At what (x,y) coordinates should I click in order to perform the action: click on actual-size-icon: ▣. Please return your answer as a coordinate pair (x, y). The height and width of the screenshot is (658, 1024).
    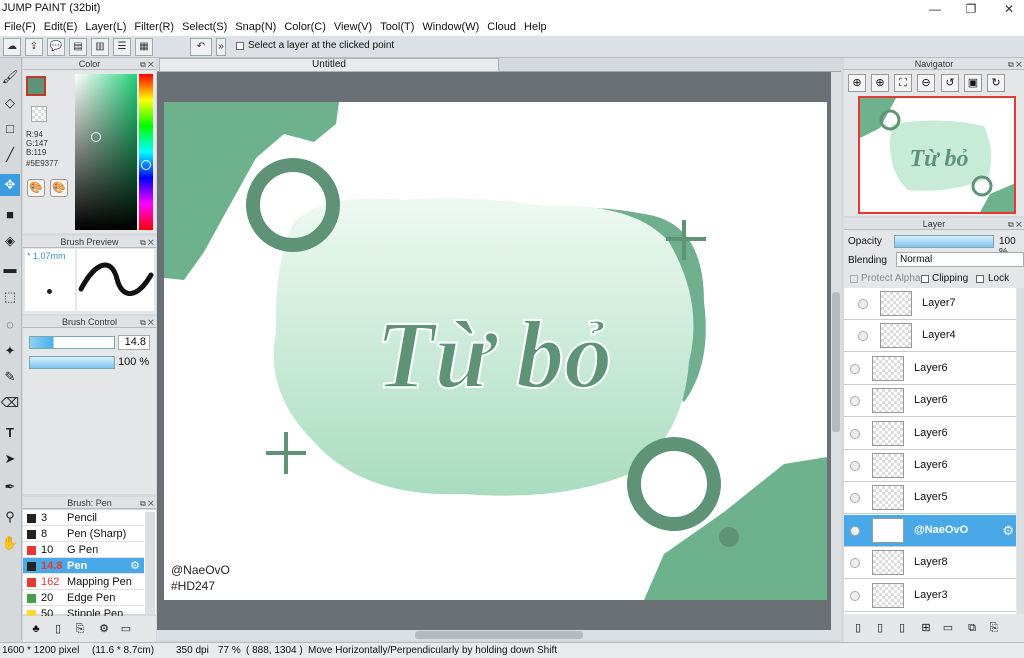
    Looking at the image, I should click on (973, 83).